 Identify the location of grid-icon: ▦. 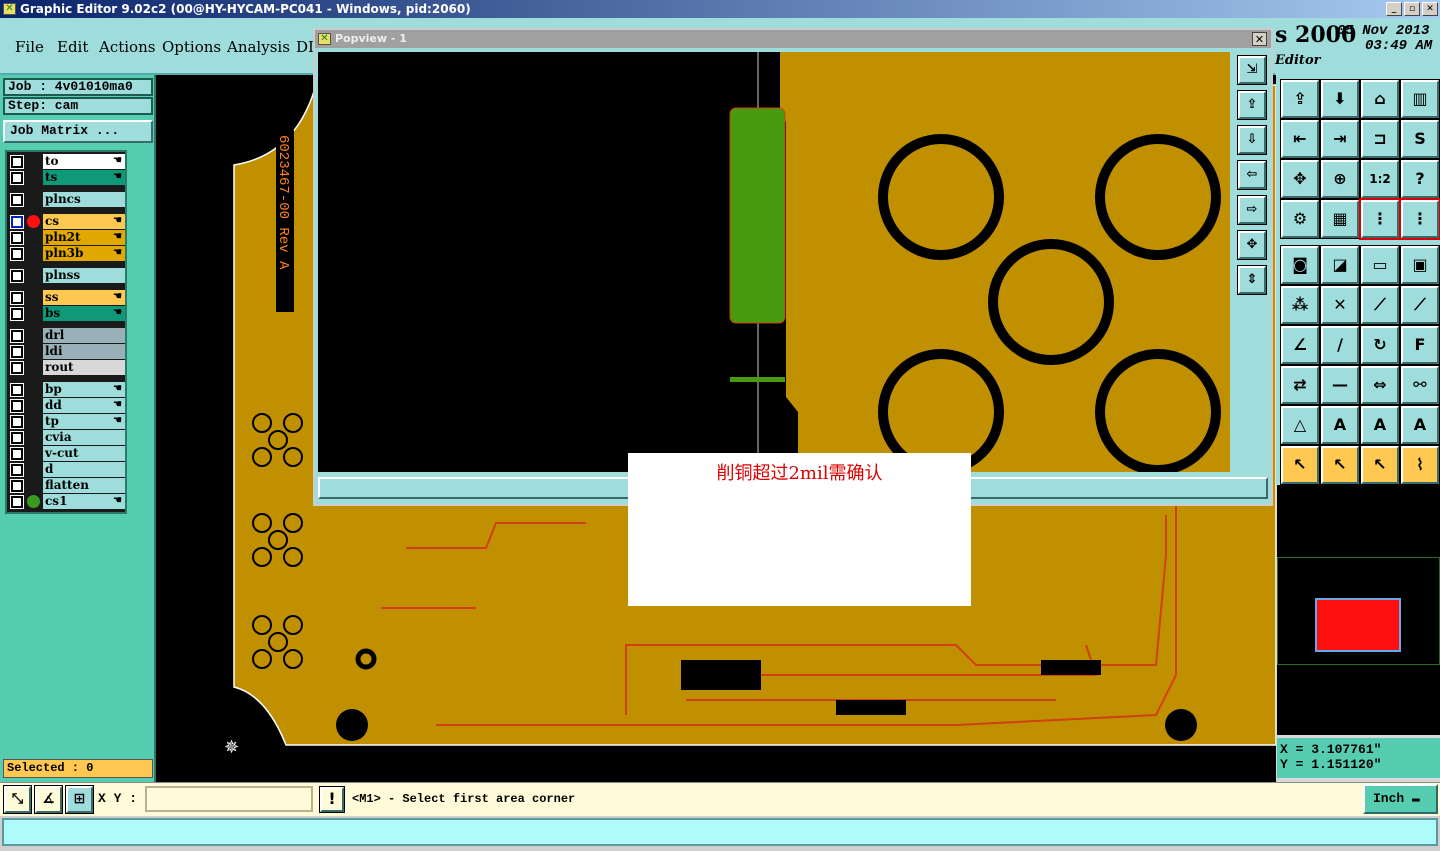
(1340, 219).